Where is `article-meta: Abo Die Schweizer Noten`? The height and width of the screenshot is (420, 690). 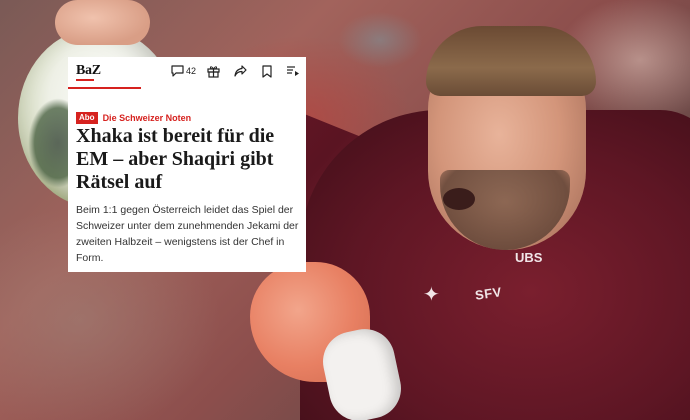
article-meta: Abo Die Schweizer Noten is located at coordinates (133, 118).